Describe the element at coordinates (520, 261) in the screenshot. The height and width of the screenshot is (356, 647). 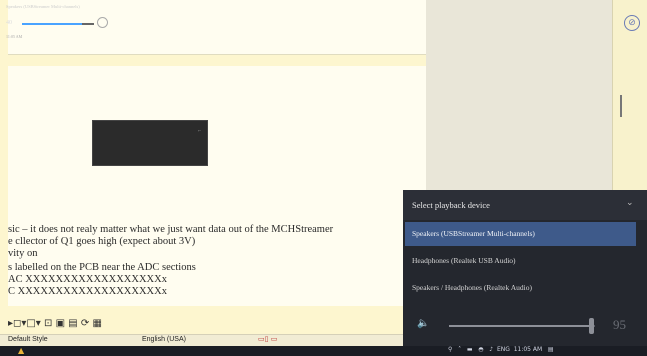
I see `device-option-usb-headphones: Headphones (Realtek USB Audio)` at that location.